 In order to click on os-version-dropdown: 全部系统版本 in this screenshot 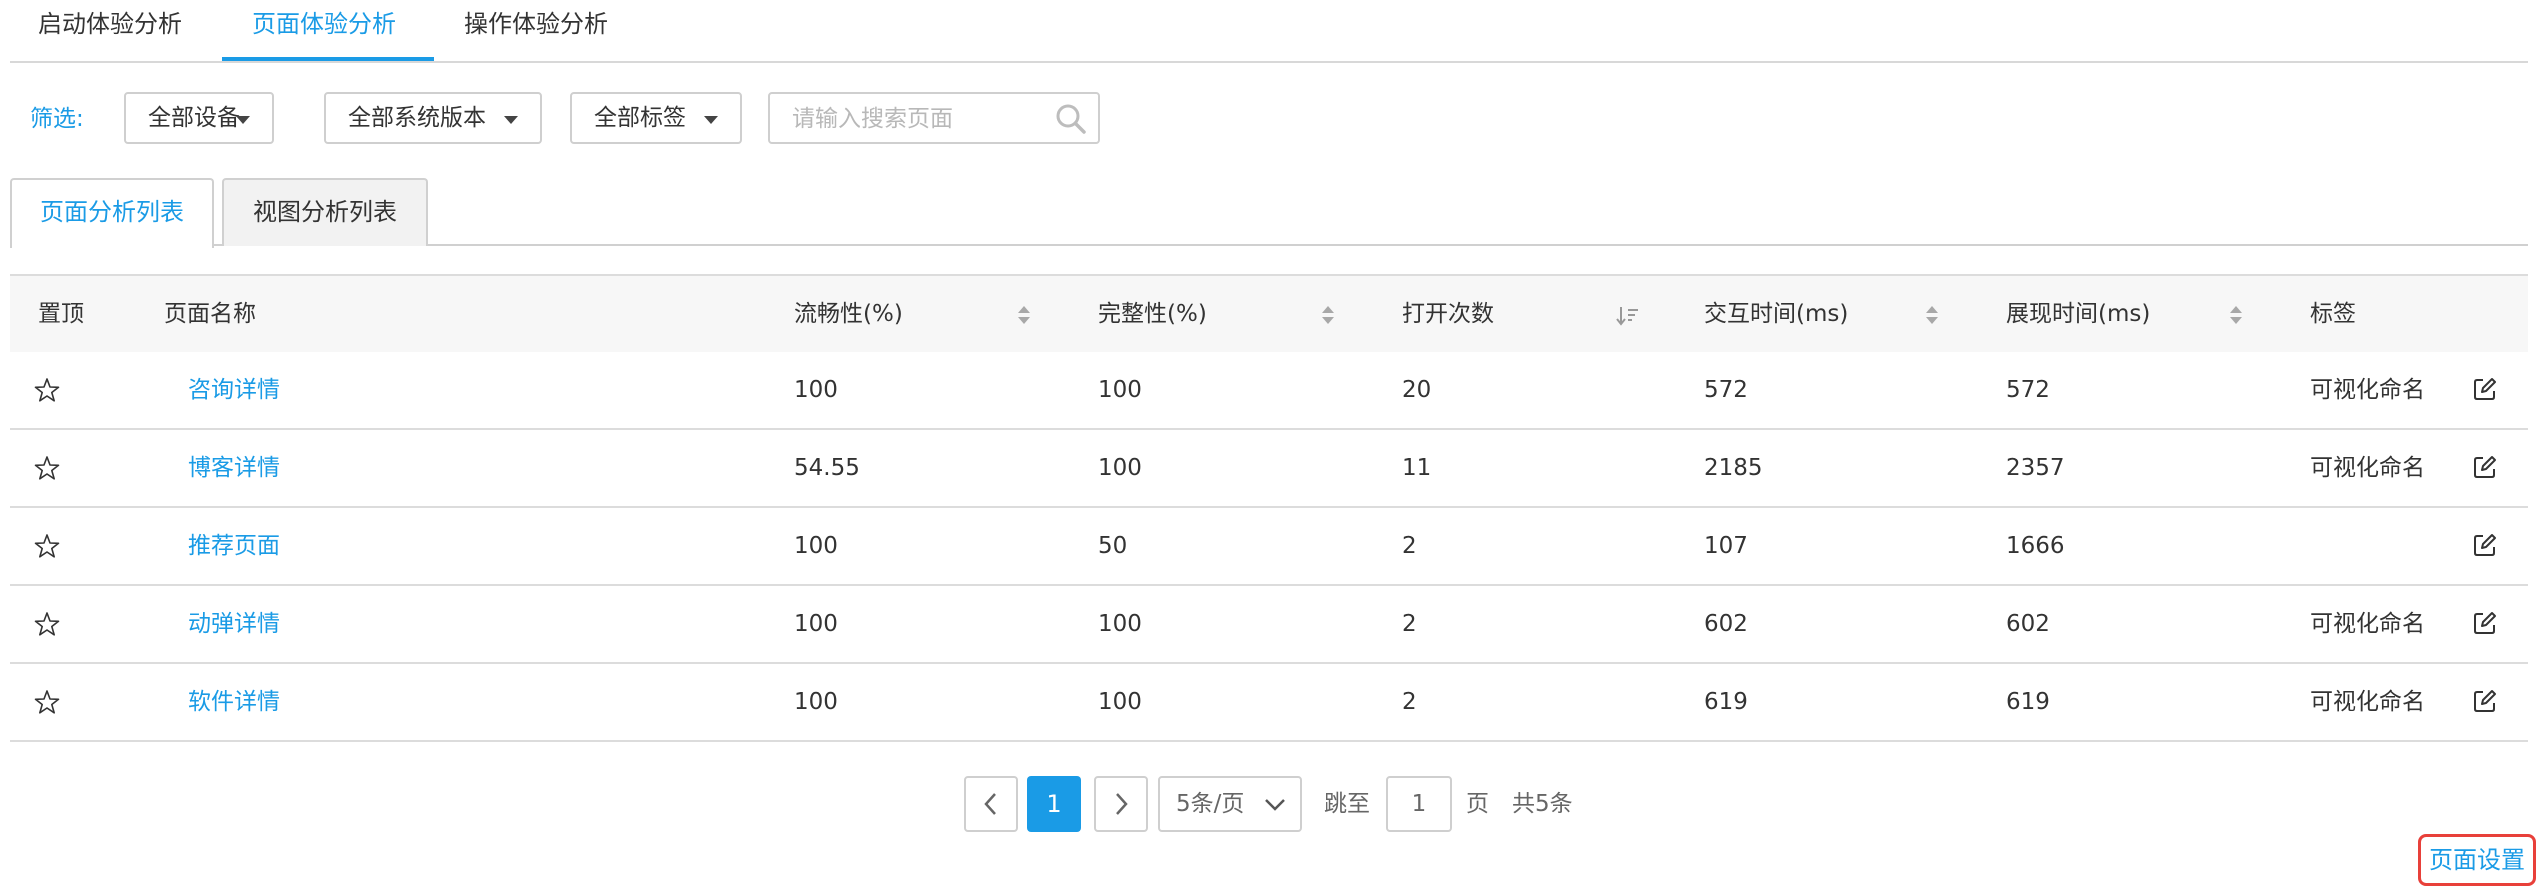, I will do `click(433, 118)`.